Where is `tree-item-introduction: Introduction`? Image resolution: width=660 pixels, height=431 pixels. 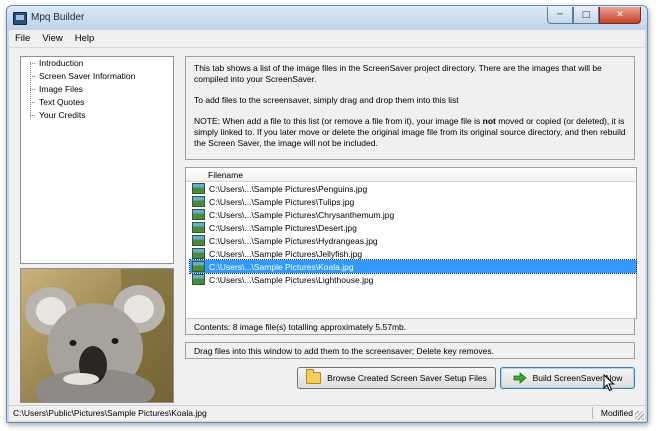
tree-item-introduction: Introduction is located at coordinates (56, 63).